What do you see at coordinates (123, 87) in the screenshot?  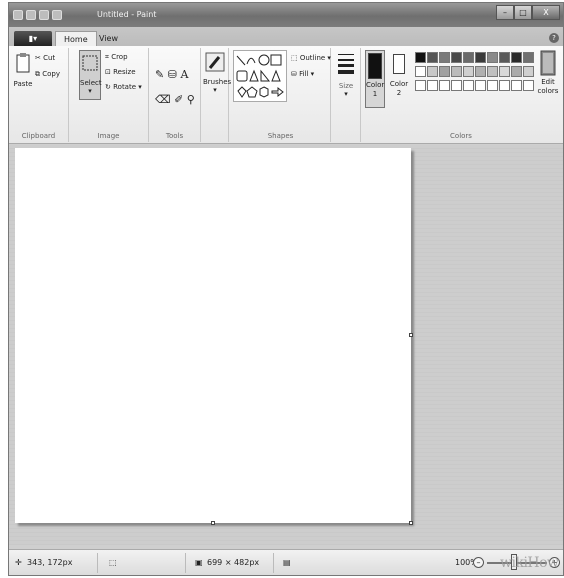 I see `rotate-button: ↻ Rotate ▾` at bounding box center [123, 87].